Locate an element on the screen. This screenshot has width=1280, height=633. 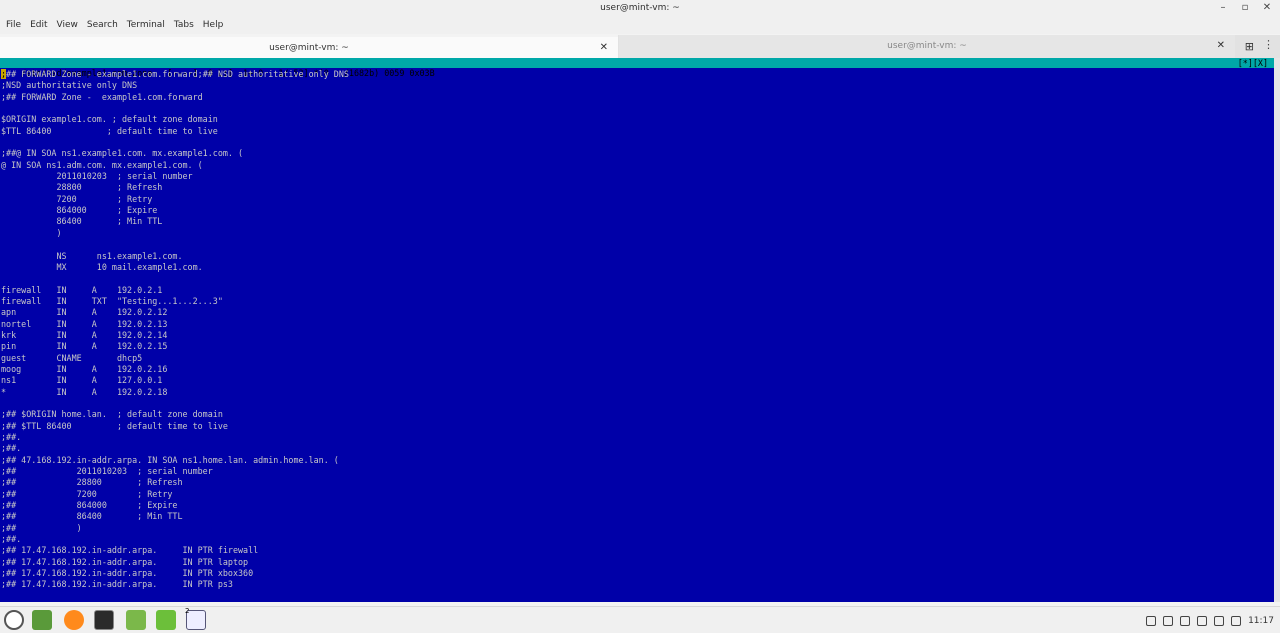
clock: 11:17 is located at coordinates (1261, 621).